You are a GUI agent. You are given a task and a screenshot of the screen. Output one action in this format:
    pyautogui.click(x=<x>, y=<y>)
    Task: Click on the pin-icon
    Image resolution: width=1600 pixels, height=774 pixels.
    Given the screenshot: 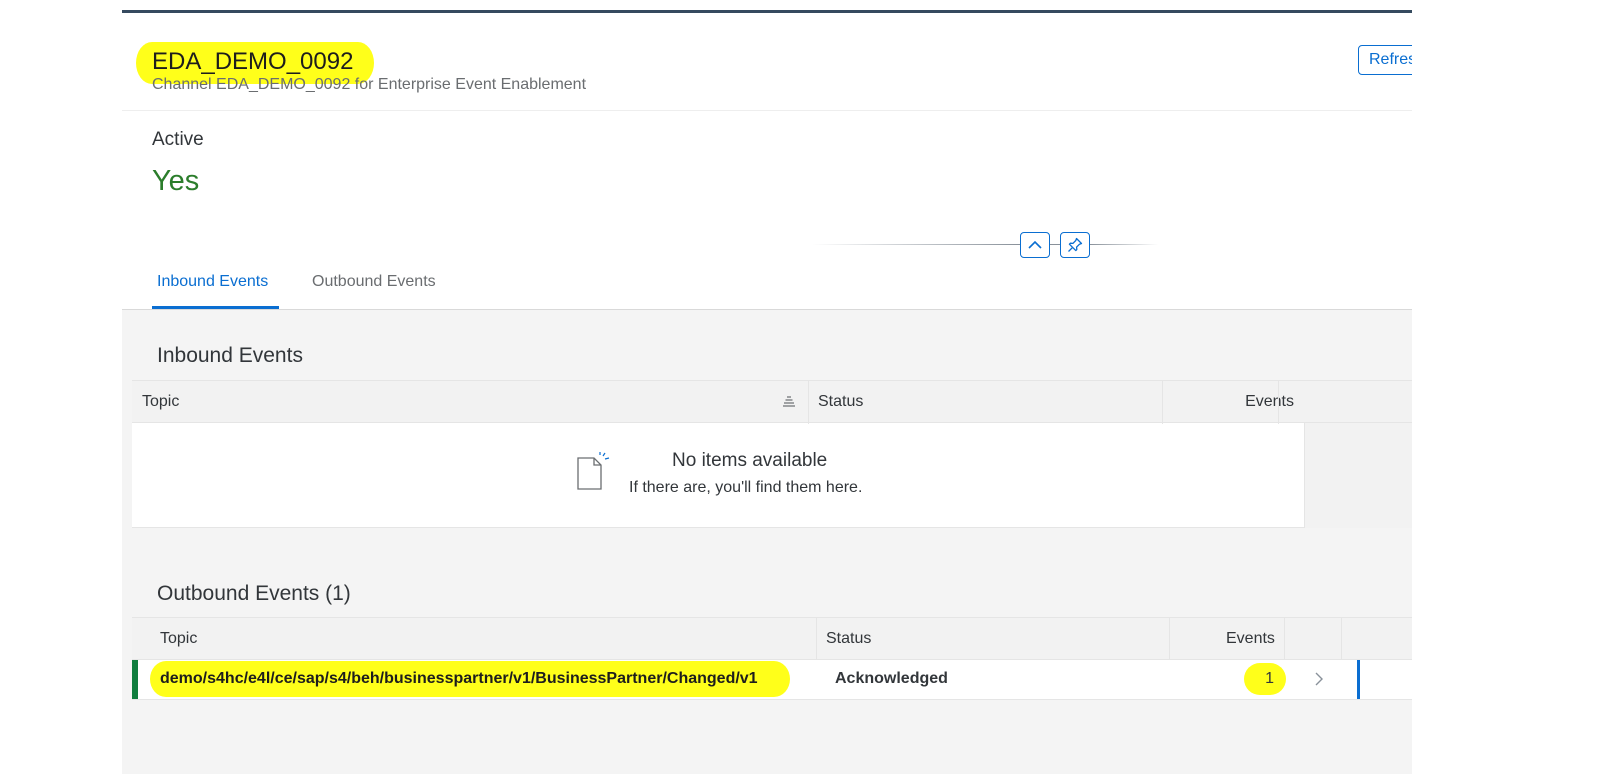 What is the action you would take?
    pyautogui.click(x=1075, y=244)
    